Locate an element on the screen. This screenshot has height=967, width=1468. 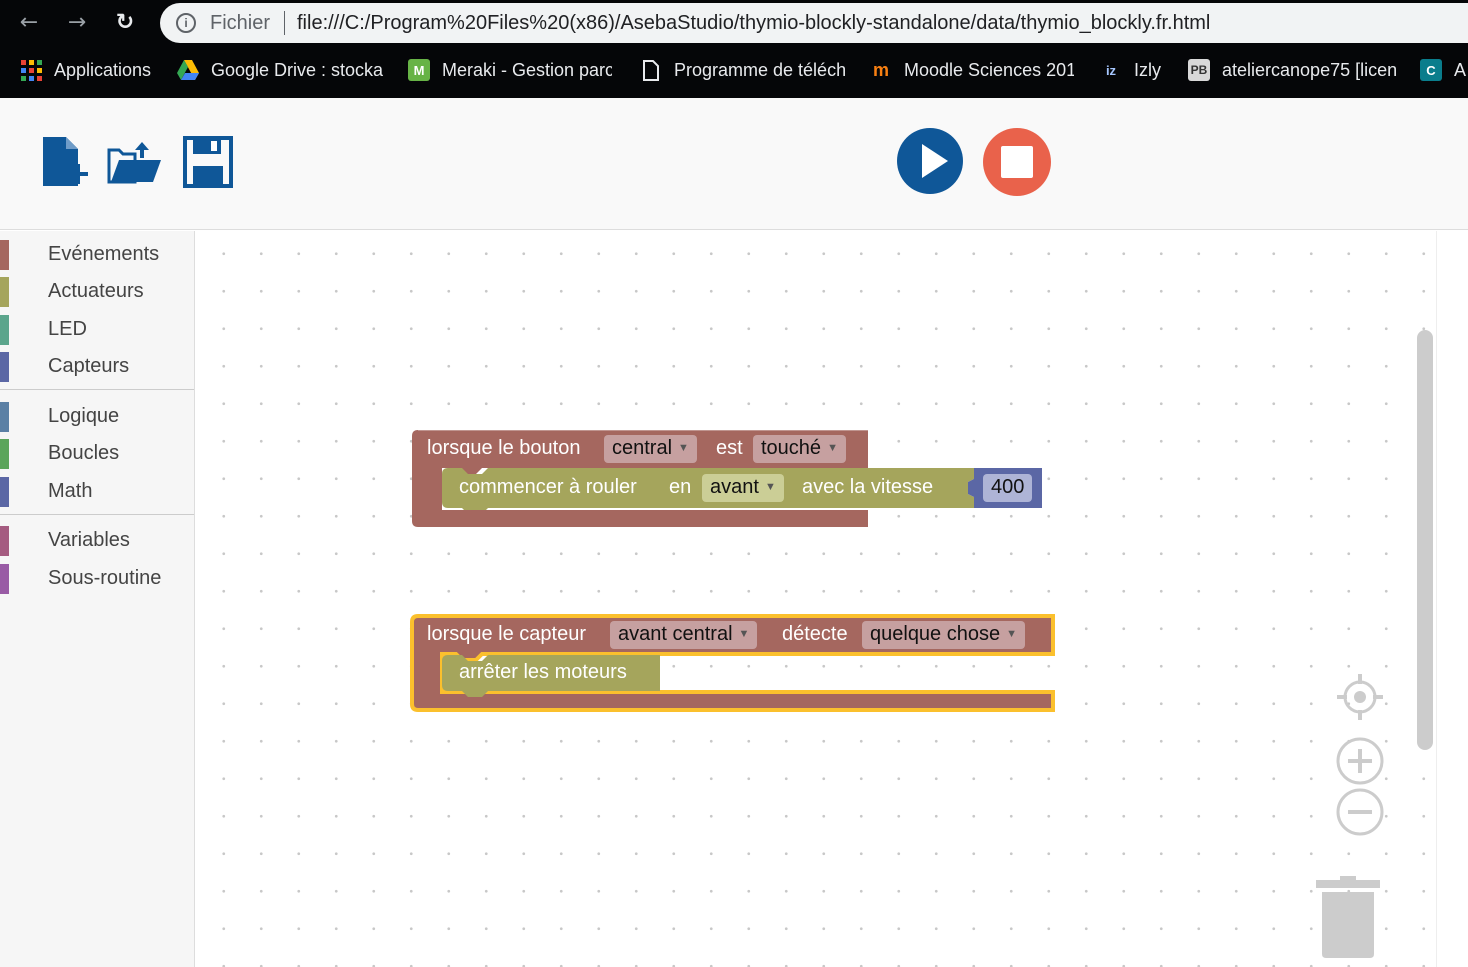
category-label: Logique is located at coordinates (84, 416).